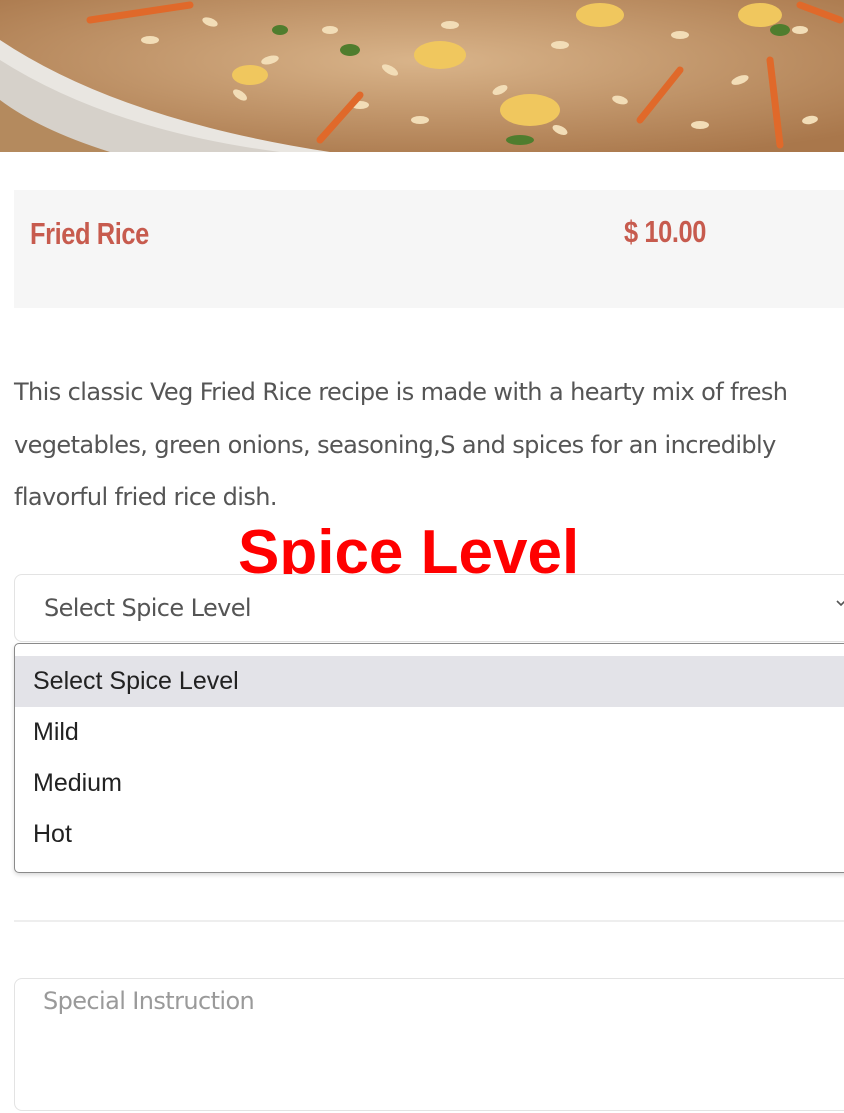  Describe the element at coordinates (429, 1044) in the screenshot. I see `special-instruction-input` at that location.